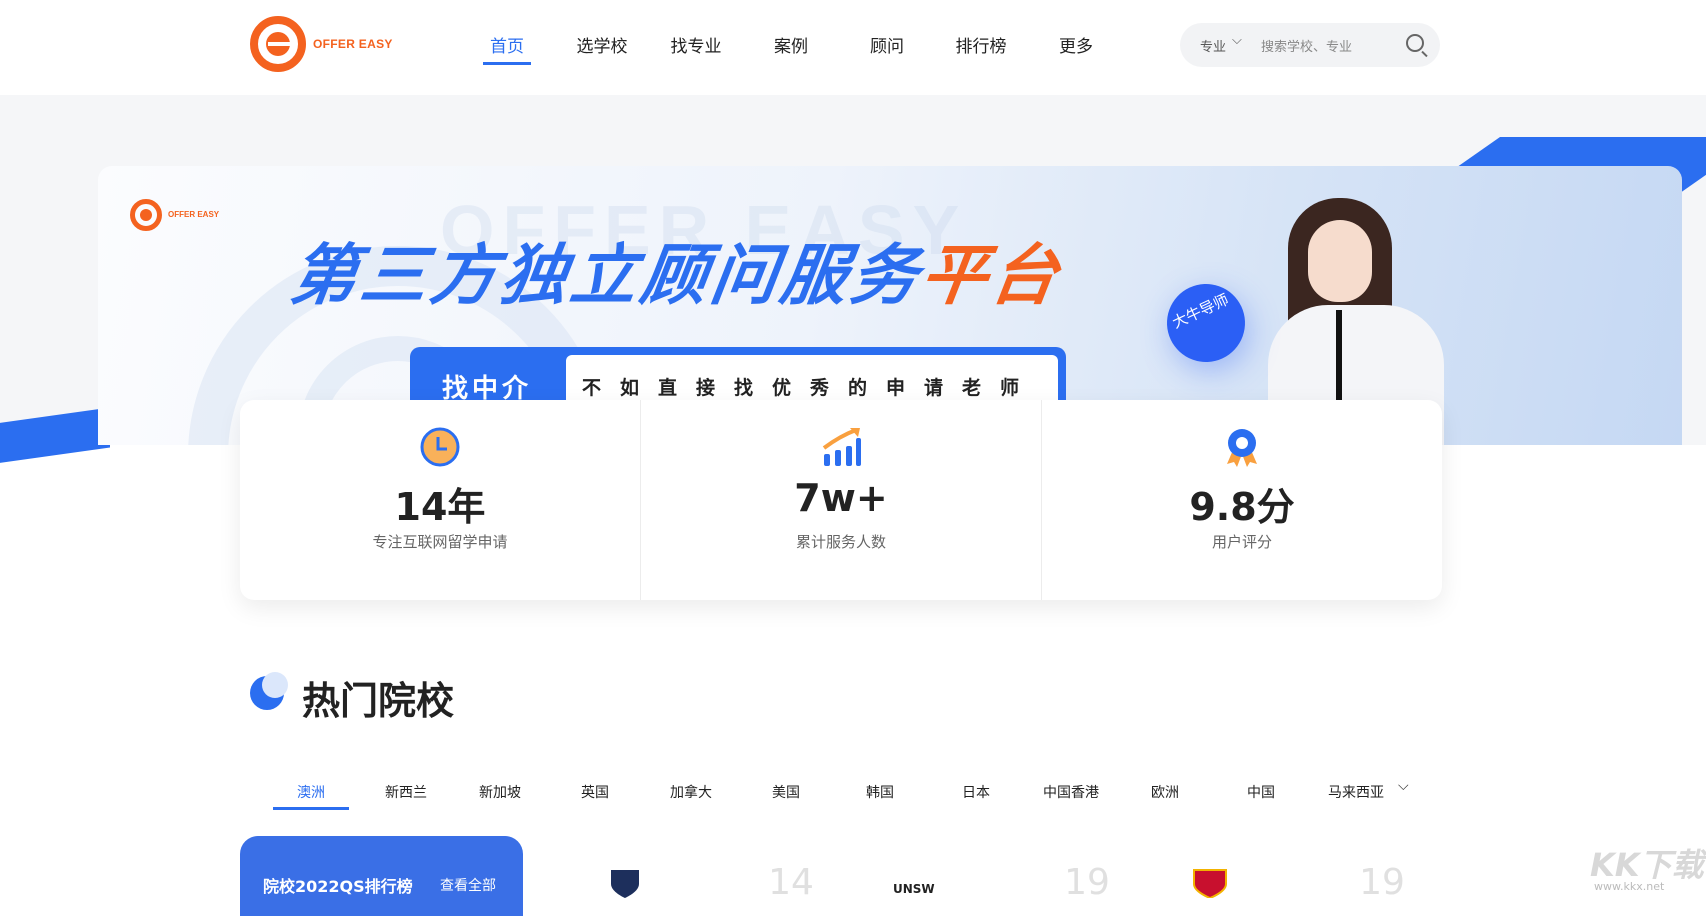 The width and height of the screenshot is (1706, 916). What do you see at coordinates (1340, 261) in the screenshot?
I see `advisor-photo-face` at bounding box center [1340, 261].